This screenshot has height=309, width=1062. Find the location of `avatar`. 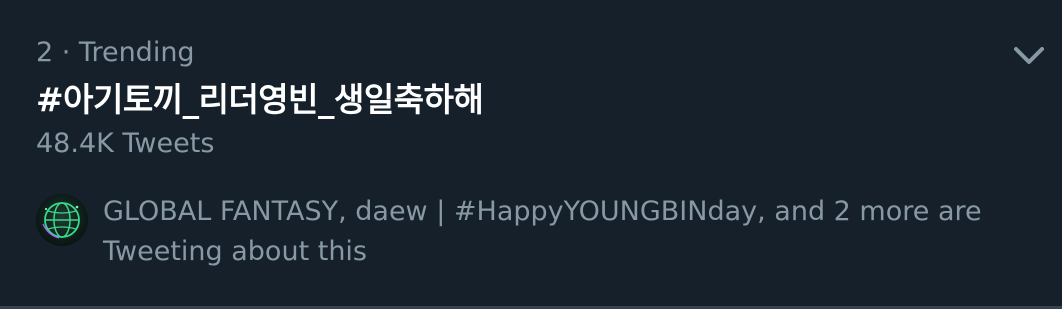

avatar is located at coordinates (62, 220).